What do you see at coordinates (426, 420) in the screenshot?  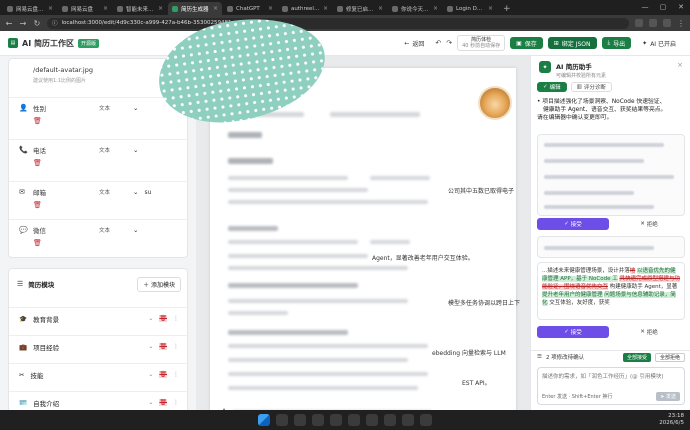 I see `app-icon` at bounding box center [426, 420].